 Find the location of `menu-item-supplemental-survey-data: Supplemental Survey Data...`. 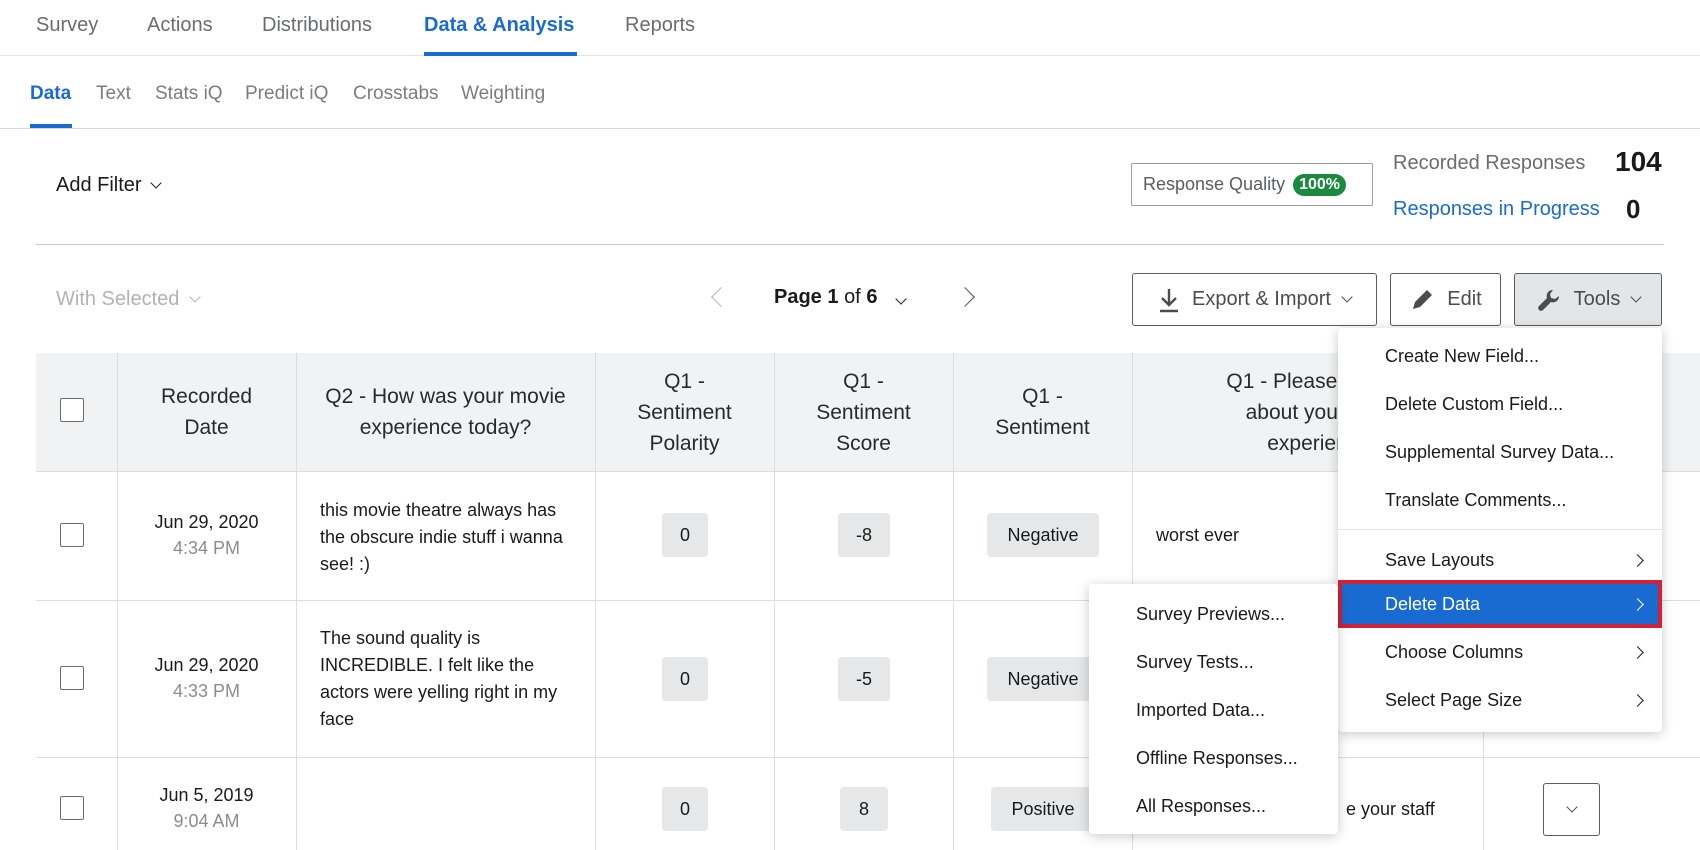

menu-item-supplemental-survey-data: Supplemental Survey Data... is located at coordinates (1500, 452).